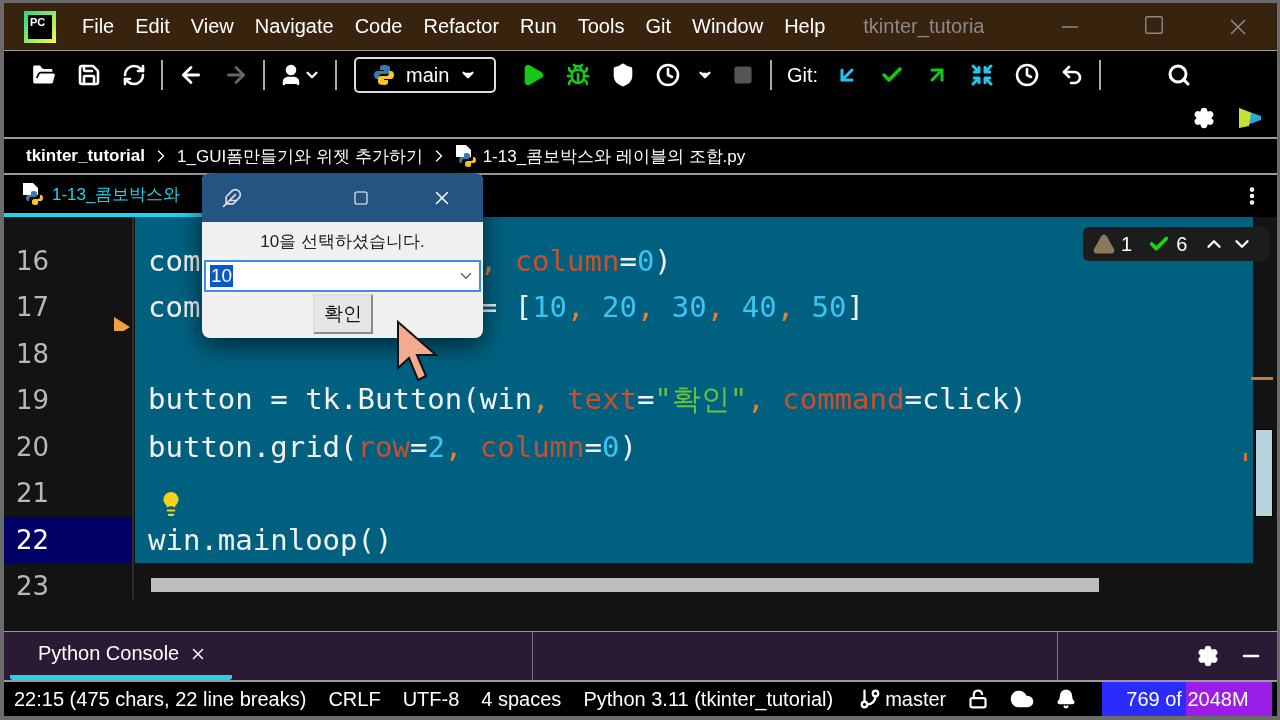  Describe the element at coordinates (728, 26) in the screenshot. I see `menu-item: Window` at that location.